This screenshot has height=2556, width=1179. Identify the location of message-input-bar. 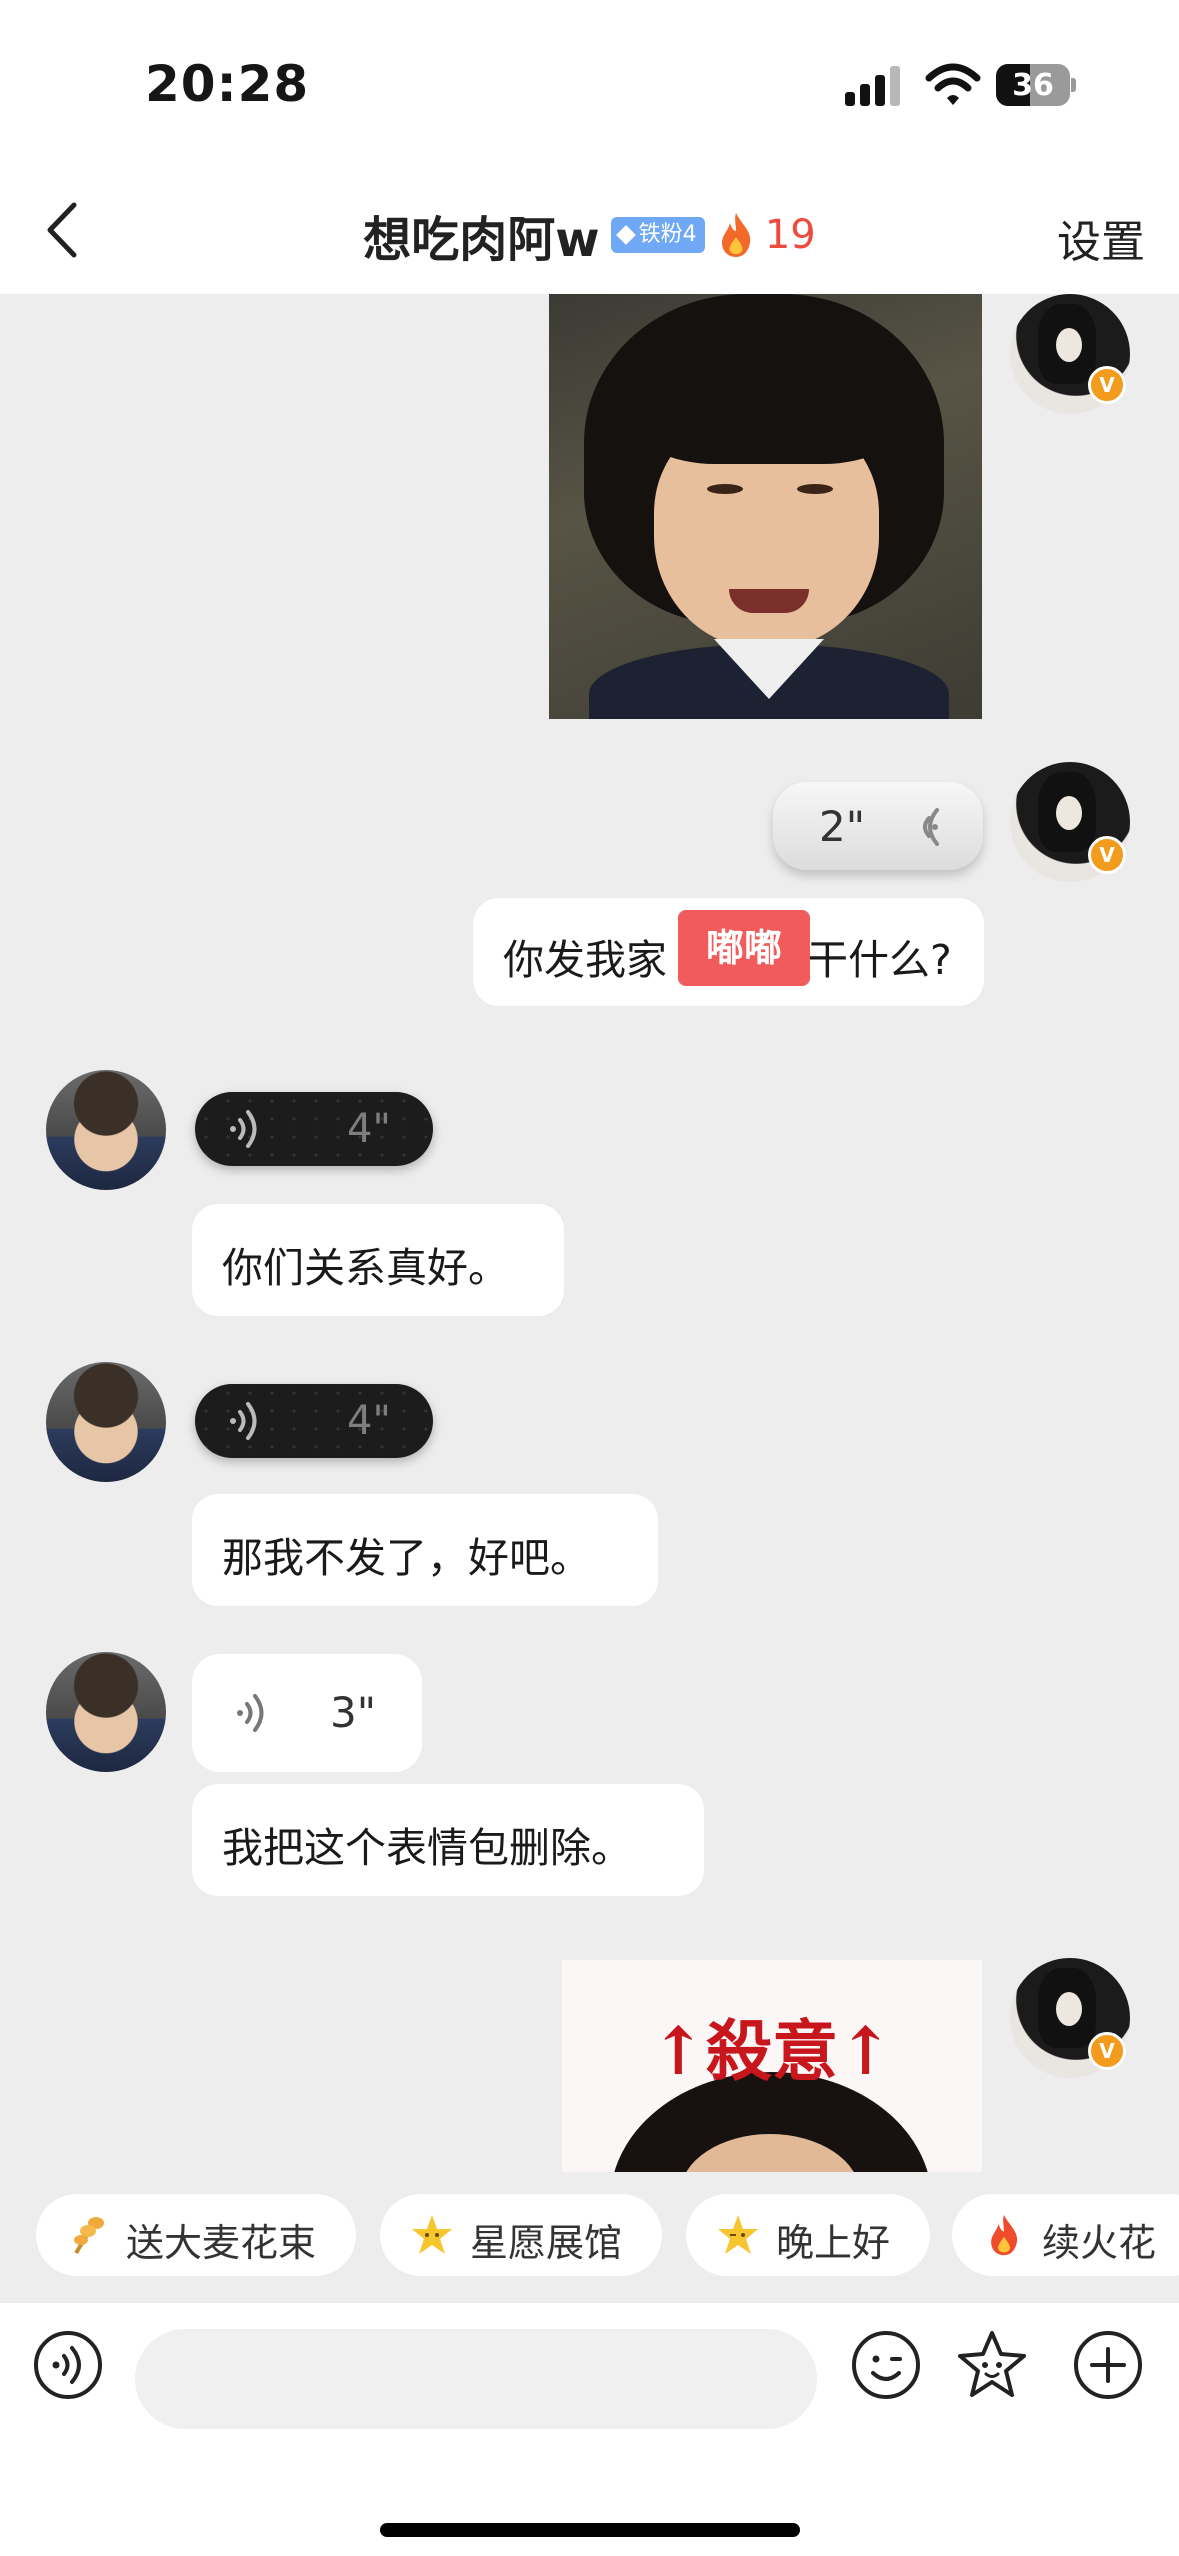
(589, 2429).